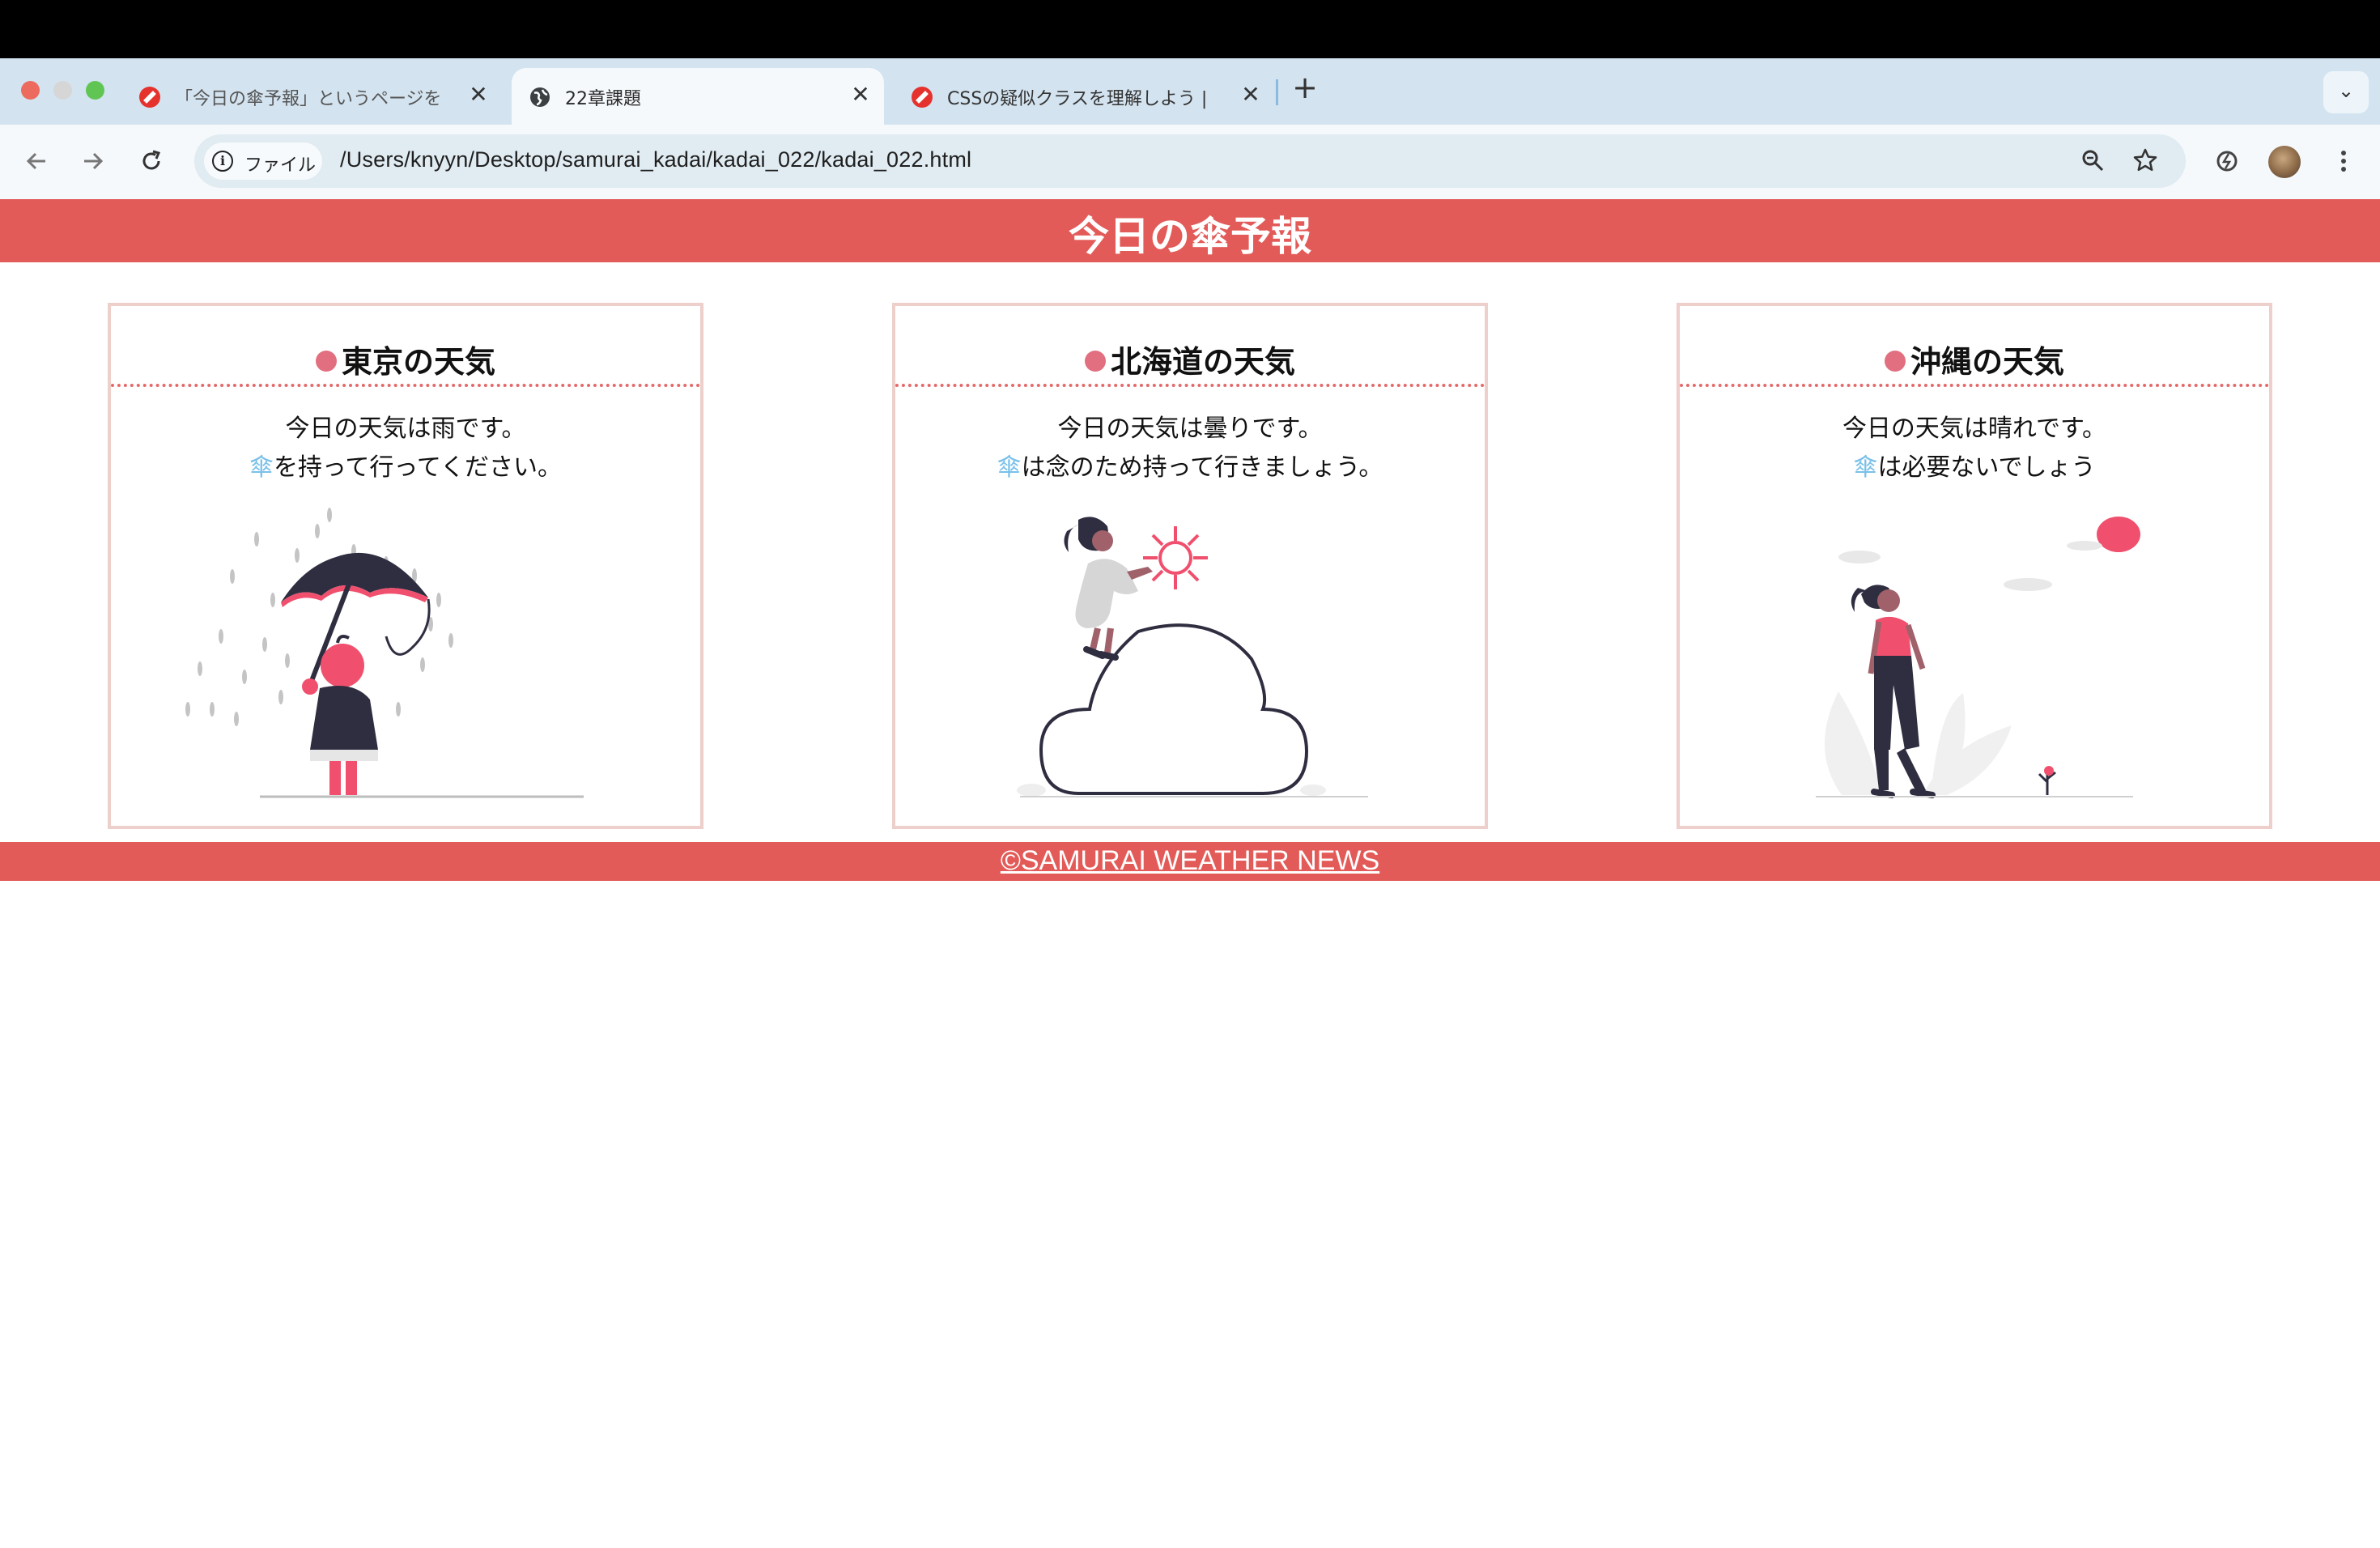 The width and height of the screenshot is (2380, 1548). I want to click on page-header: 今日の傘予報, so click(1190, 231).